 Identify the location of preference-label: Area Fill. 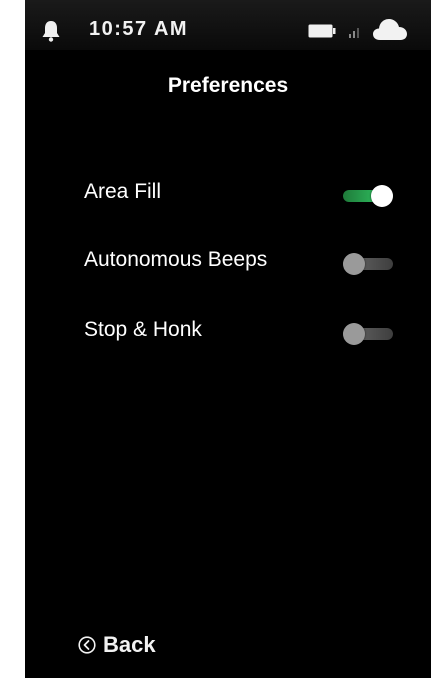
(123, 191).